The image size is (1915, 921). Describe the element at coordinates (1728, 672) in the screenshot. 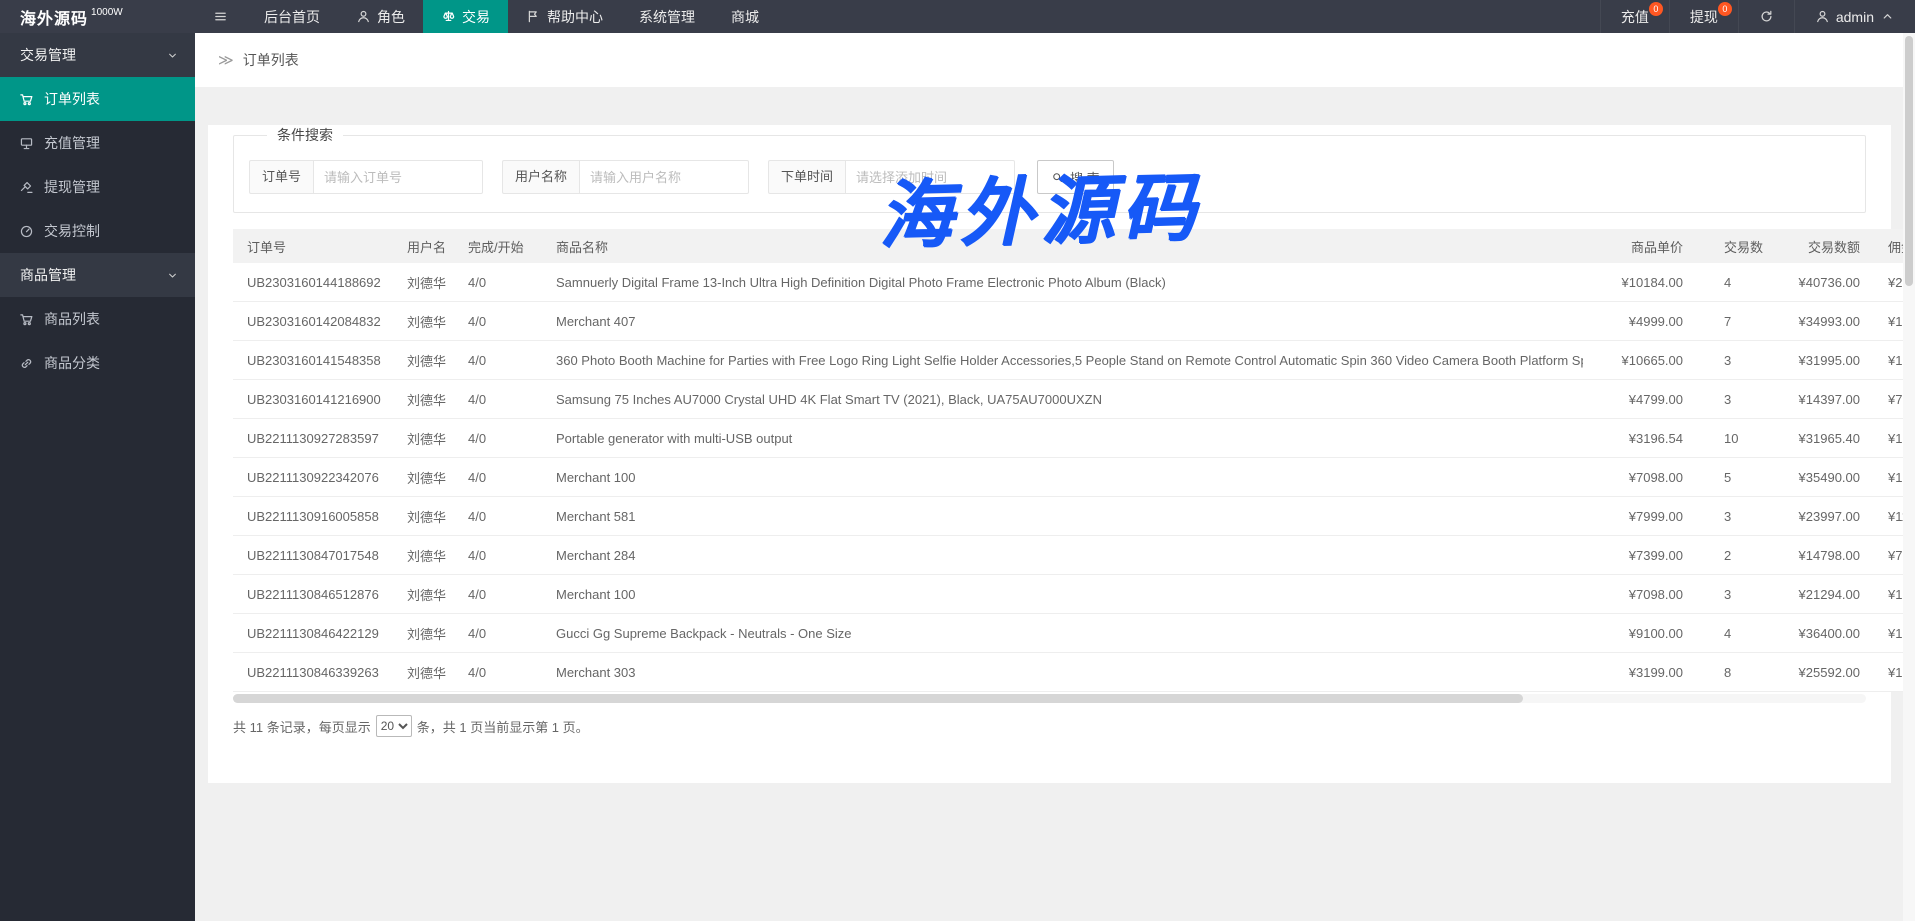

I see `table-cell-6: 8` at that location.